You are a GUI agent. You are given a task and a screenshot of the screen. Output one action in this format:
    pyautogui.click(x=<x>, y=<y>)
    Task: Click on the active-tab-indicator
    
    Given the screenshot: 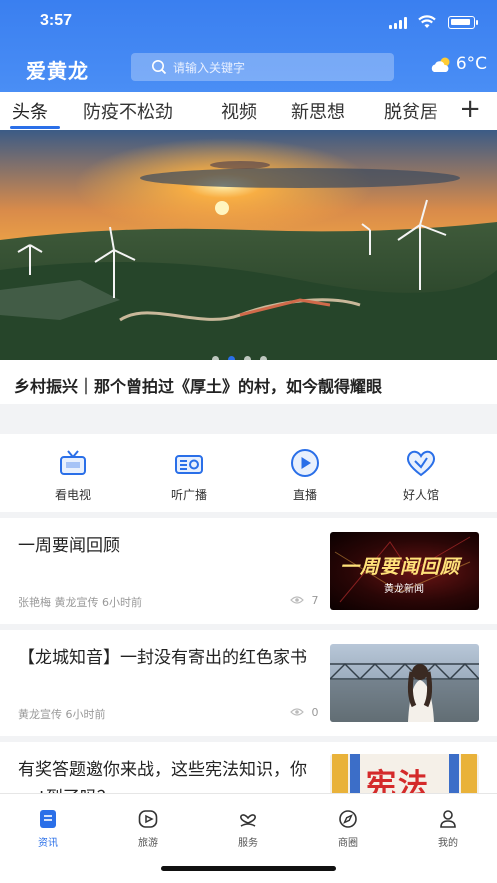 What is the action you would take?
    pyautogui.click(x=35, y=127)
    